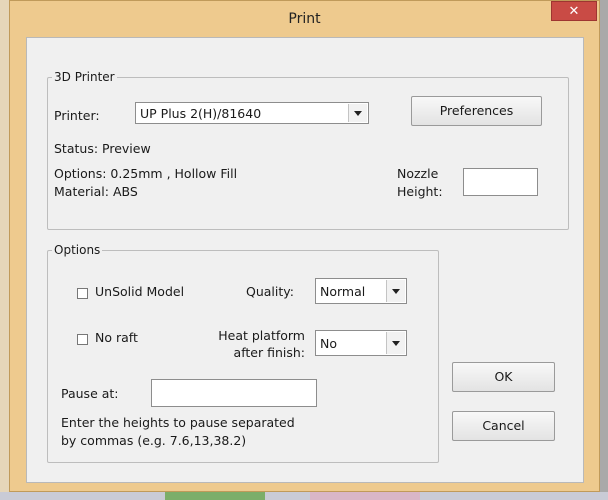  What do you see at coordinates (96, 191) in the screenshot?
I see `printer-material: Material: ABS` at bounding box center [96, 191].